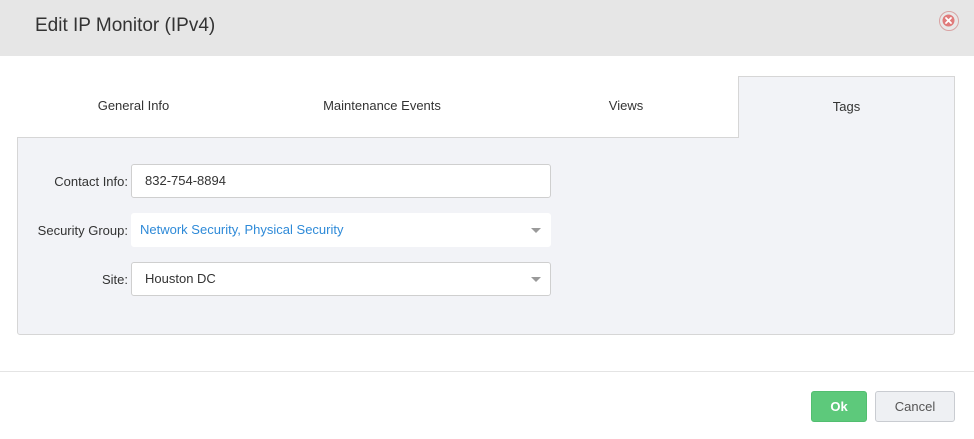  What do you see at coordinates (341, 181) in the screenshot?
I see `contact-info-field: 832-754-8894` at bounding box center [341, 181].